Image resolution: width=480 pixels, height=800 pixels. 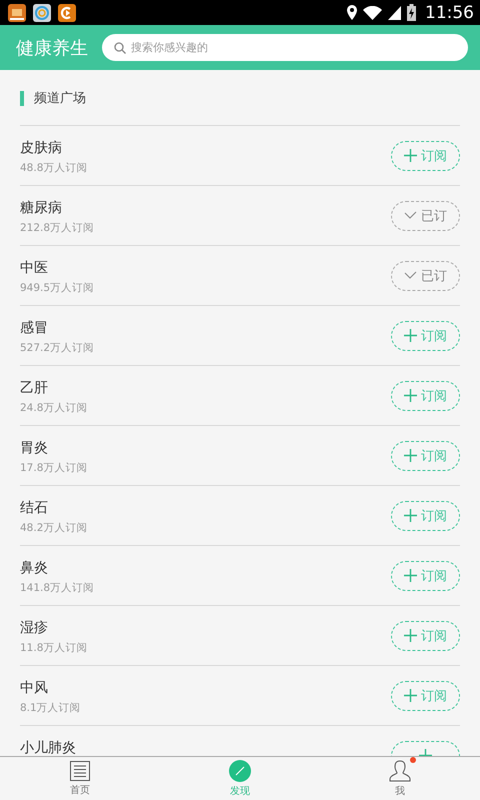 I want to click on notification-dot, so click(x=413, y=759).